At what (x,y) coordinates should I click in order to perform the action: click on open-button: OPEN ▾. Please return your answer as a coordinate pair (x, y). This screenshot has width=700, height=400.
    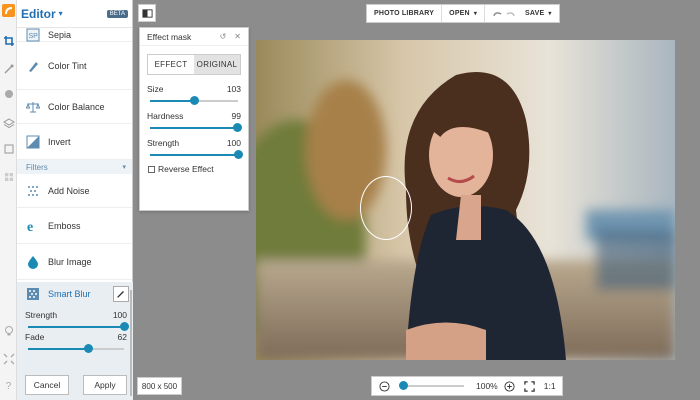
    Looking at the image, I should click on (464, 13).